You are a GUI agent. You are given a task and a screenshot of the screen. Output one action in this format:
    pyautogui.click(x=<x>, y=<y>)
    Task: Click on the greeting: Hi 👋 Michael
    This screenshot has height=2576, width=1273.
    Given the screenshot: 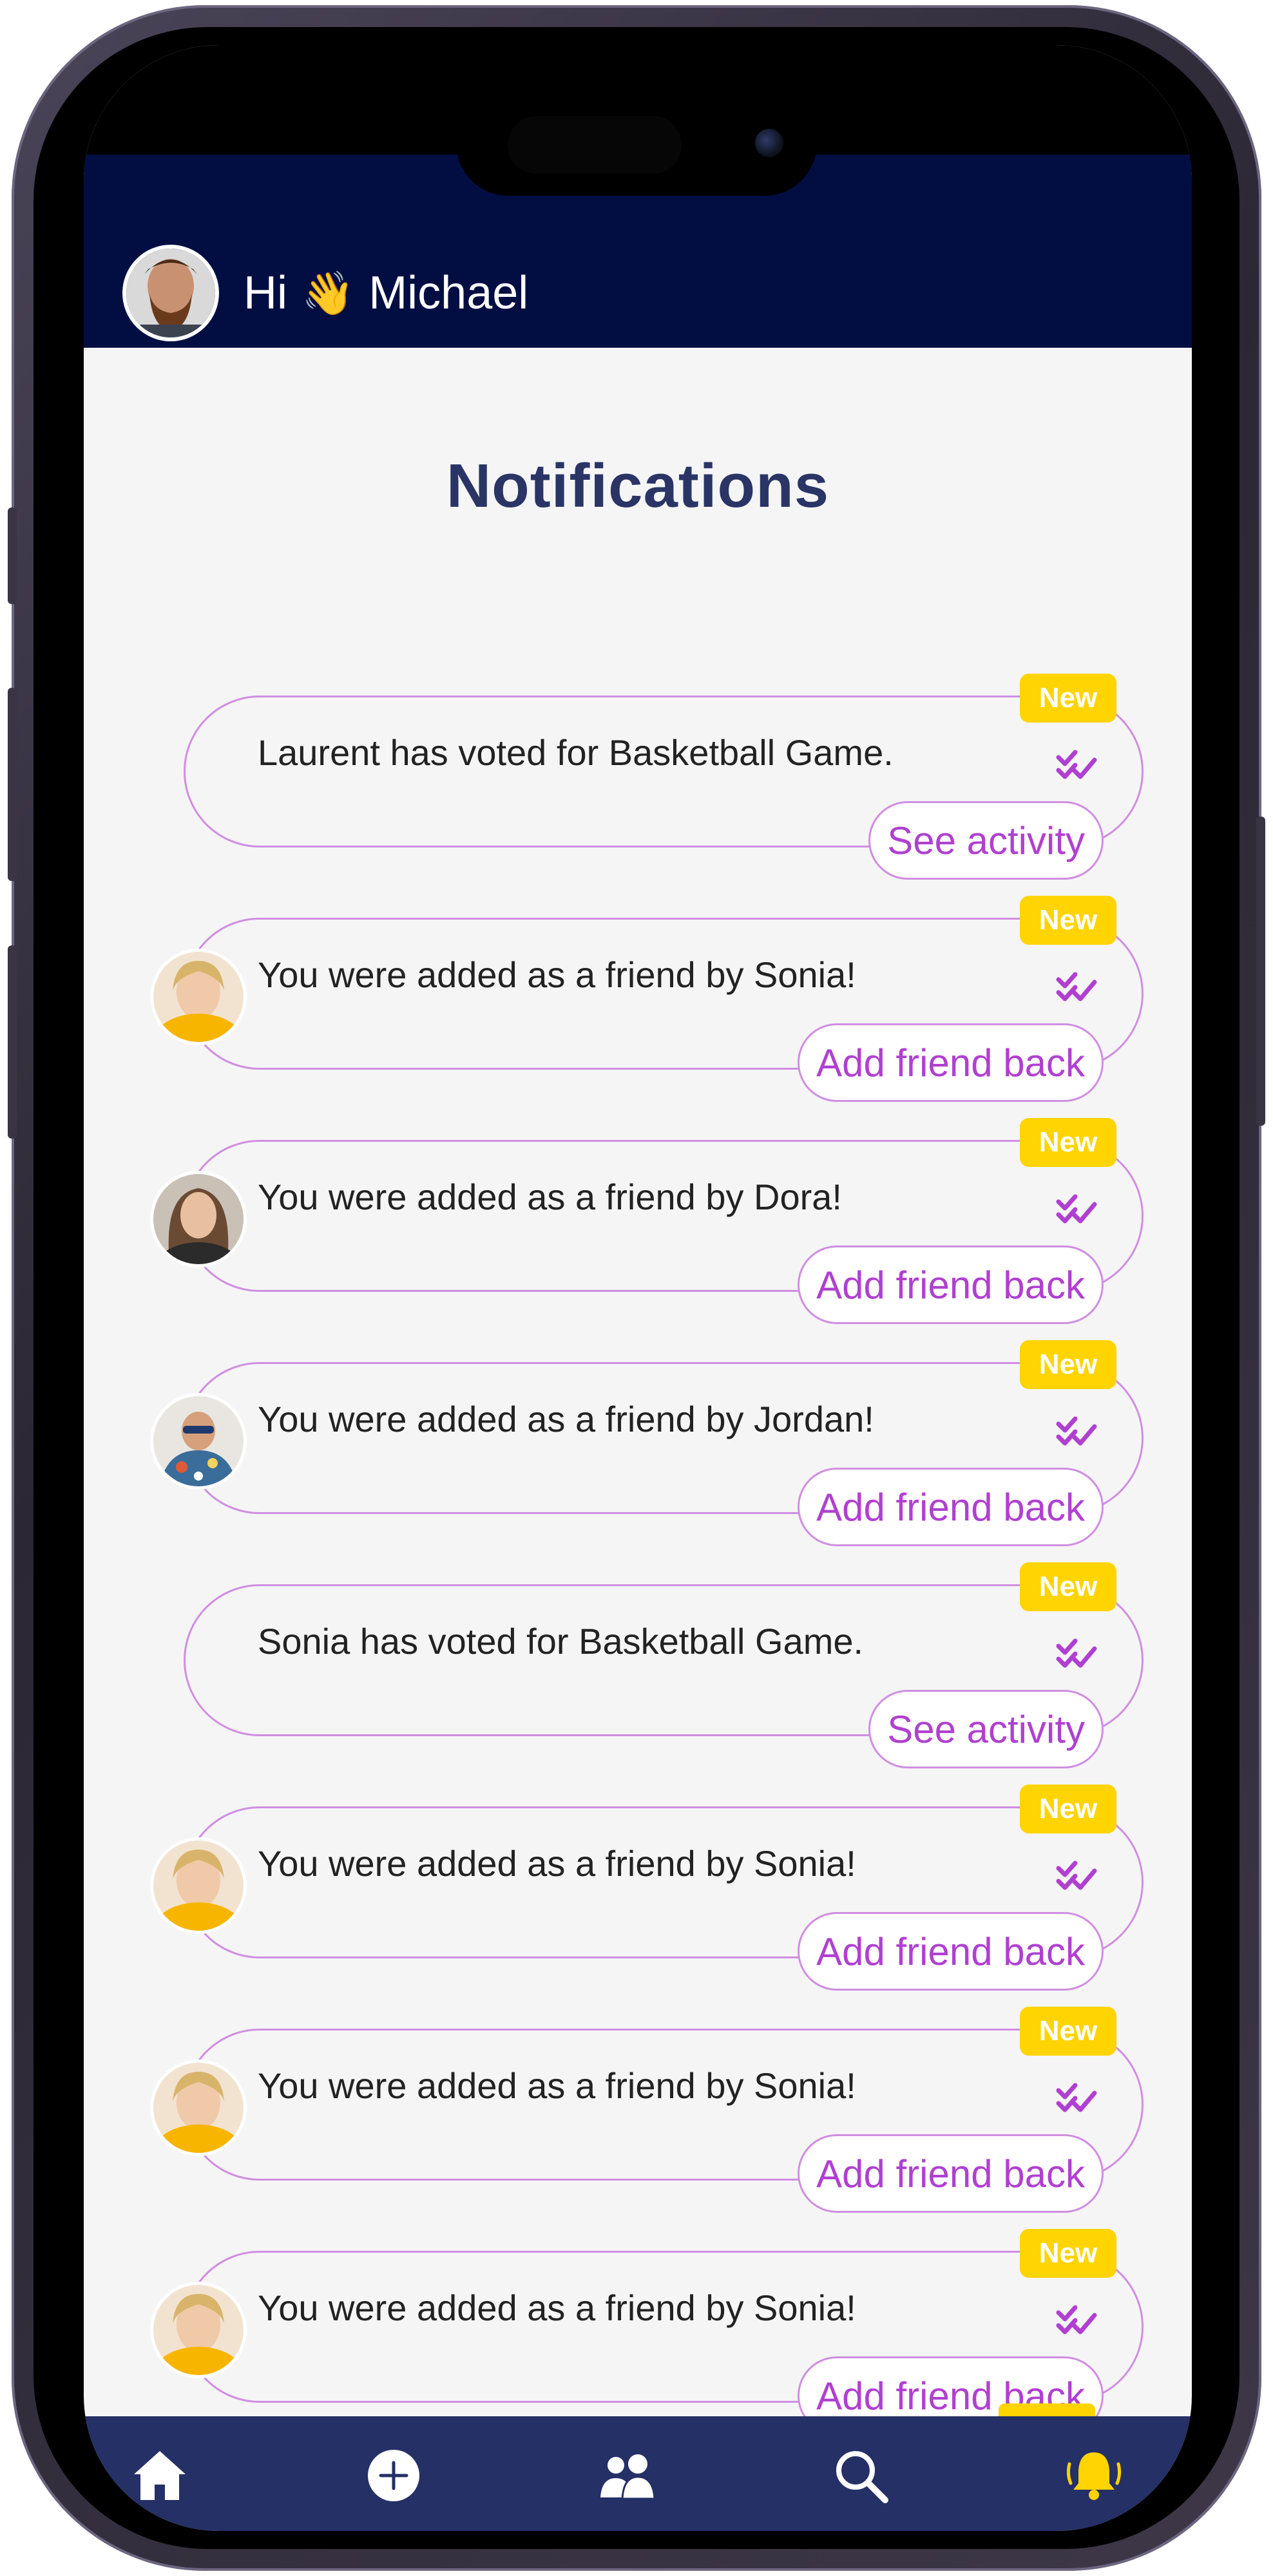 What is the action you would take?
    pyautogui.click(x=386, y=293)
    